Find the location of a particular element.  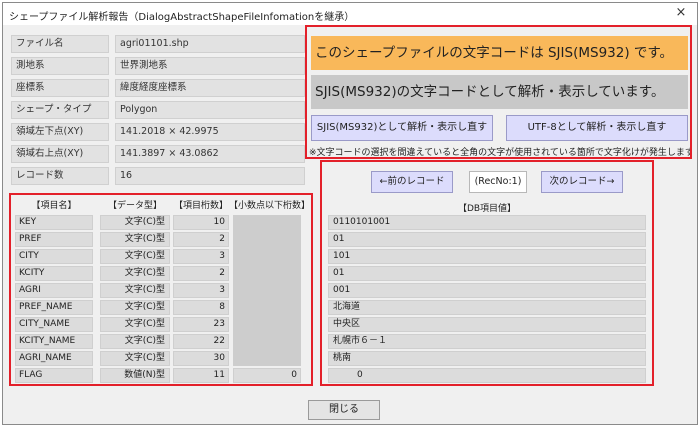

col-header-decimals: 【小数点以下桁数】 is located at coordinates (270, 206).